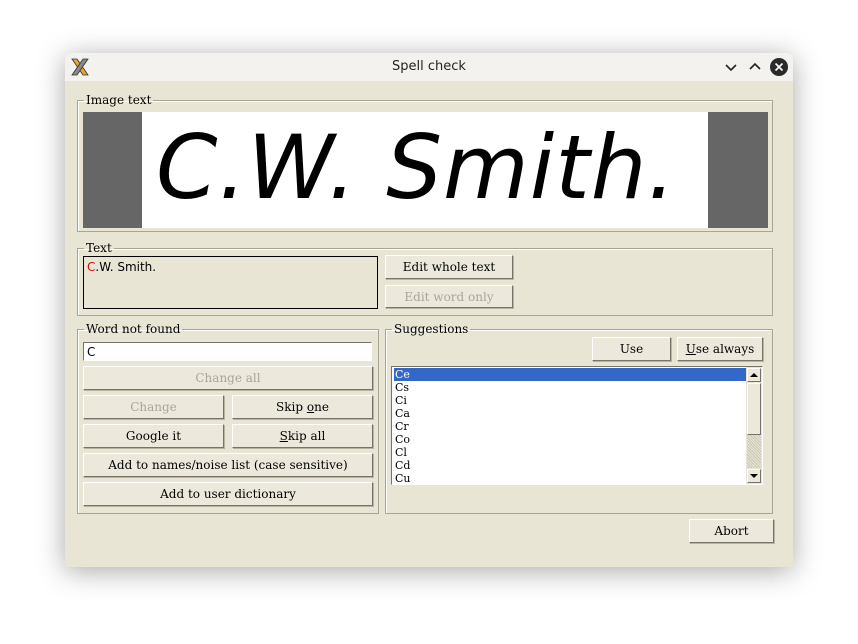 This screenshot has height=644, width=858. Describe the element at coordinates (754, 409) in the screenshot. I see `scroll-thumb` at that location.